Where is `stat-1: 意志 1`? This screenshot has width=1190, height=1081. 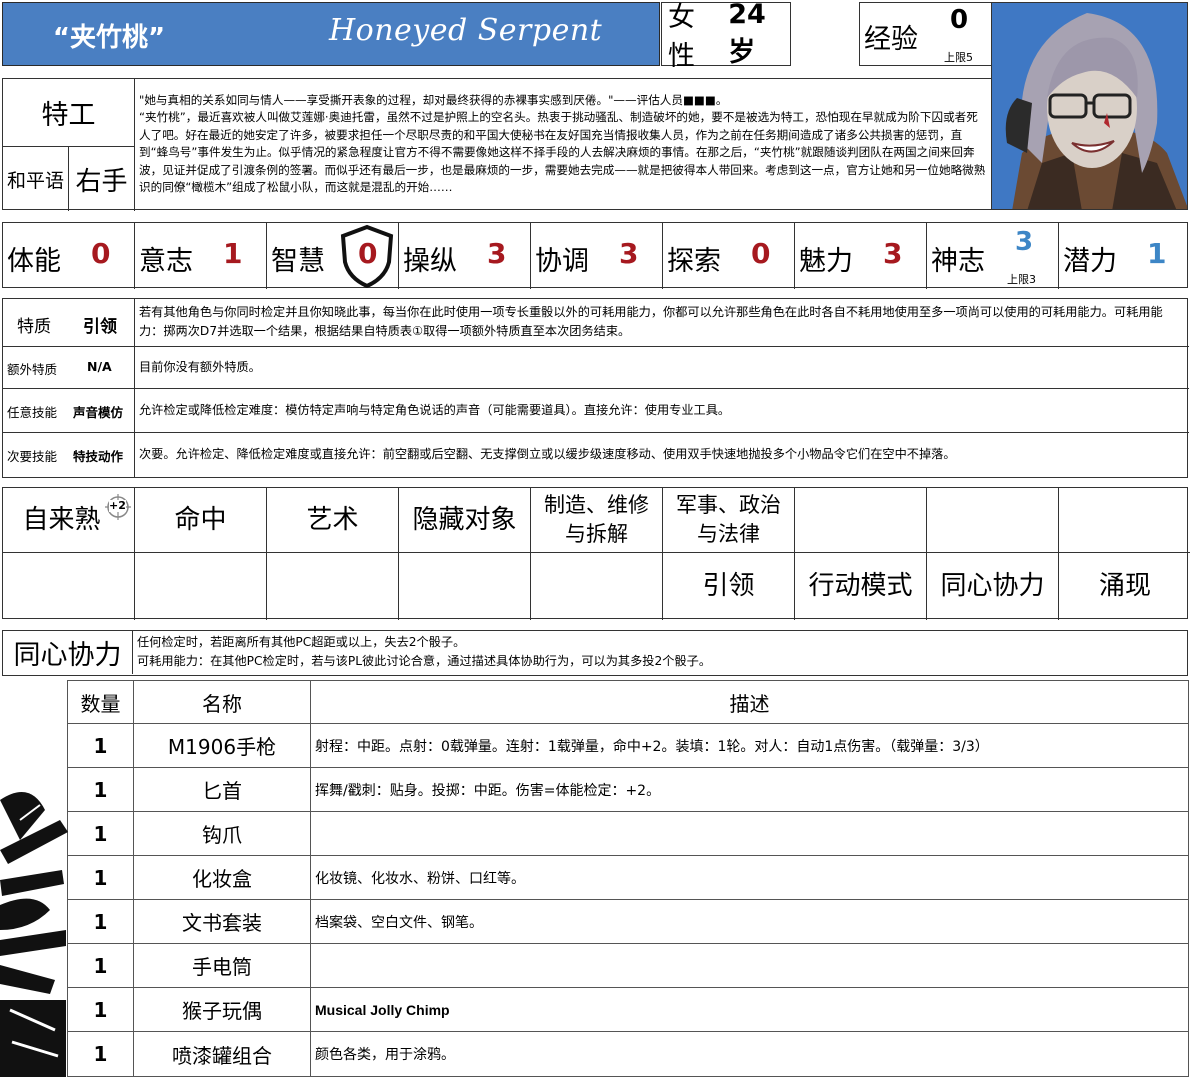 stat-1: 意志 1 is located at coordinates (201, 256).